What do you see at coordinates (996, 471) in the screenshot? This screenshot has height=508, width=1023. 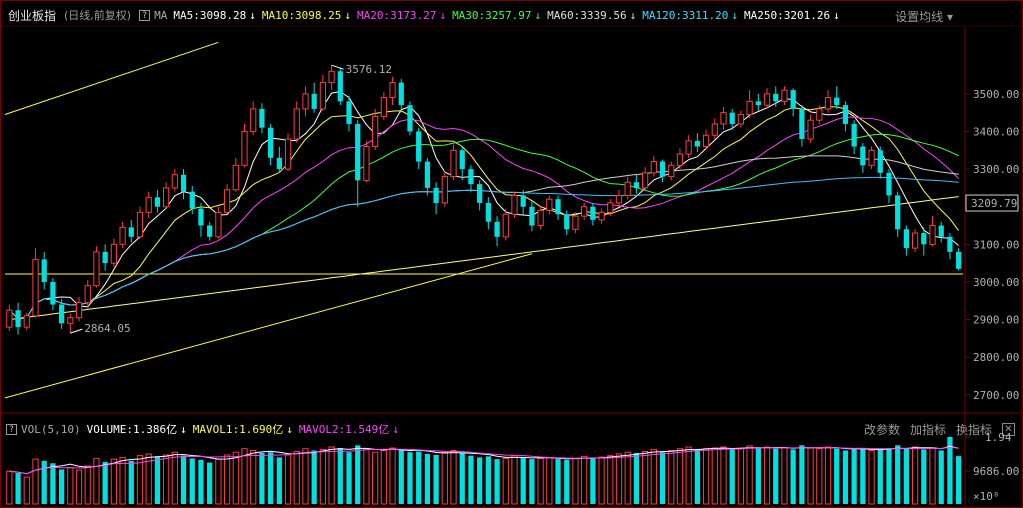 I see `vol-tick-label: 9686.00` at bounding box center [996, 471].